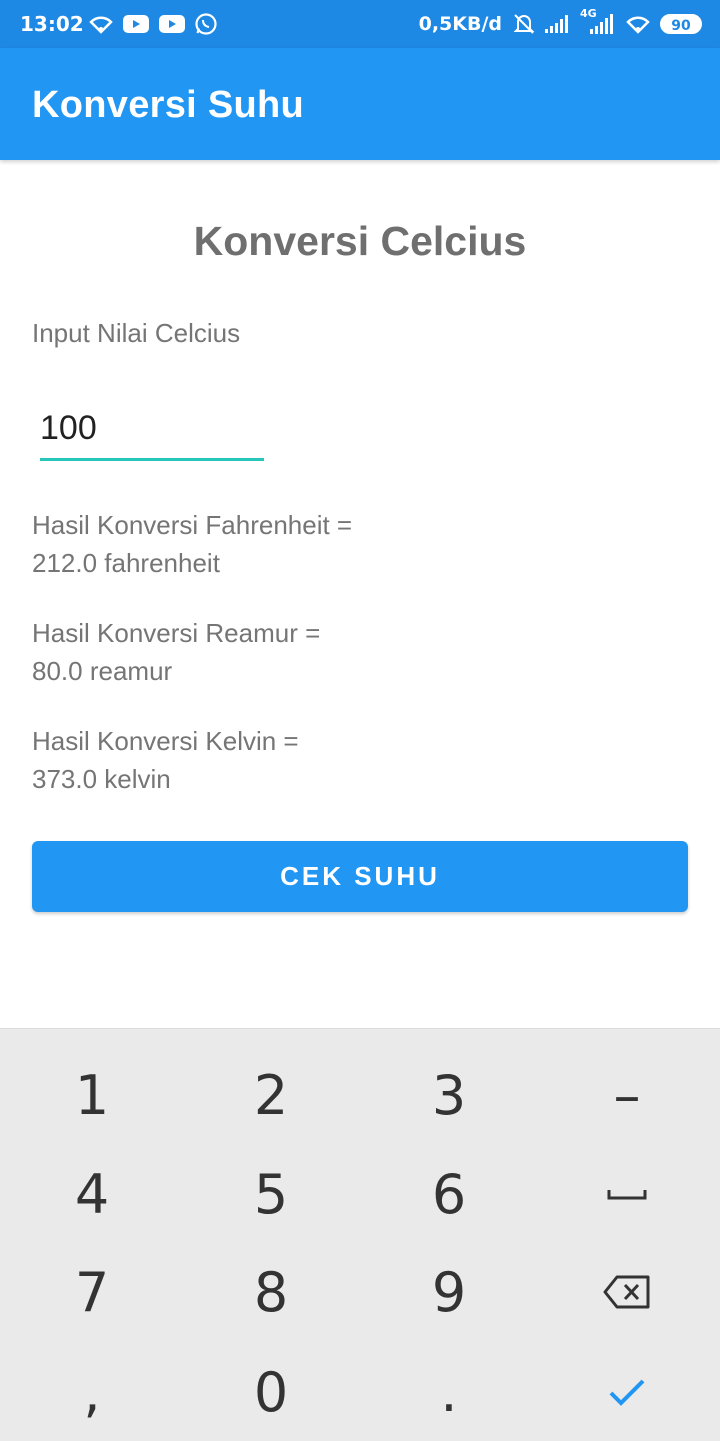  I want to click on key-backspace, so click(627, 1292).